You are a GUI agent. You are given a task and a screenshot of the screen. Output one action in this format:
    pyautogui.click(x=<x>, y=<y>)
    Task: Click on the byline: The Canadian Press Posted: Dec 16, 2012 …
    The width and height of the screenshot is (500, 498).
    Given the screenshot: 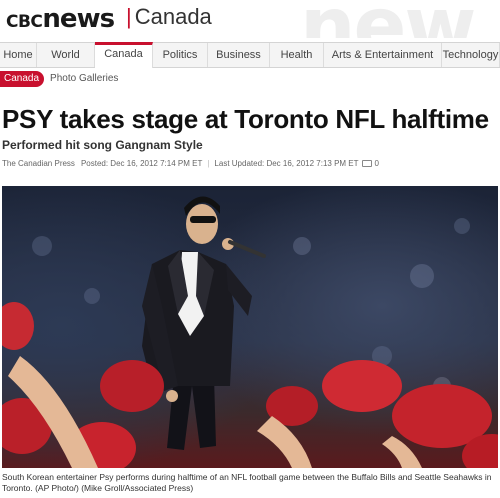 What is the action you would take?
    pyautogui.click(x=190, y=163)
    